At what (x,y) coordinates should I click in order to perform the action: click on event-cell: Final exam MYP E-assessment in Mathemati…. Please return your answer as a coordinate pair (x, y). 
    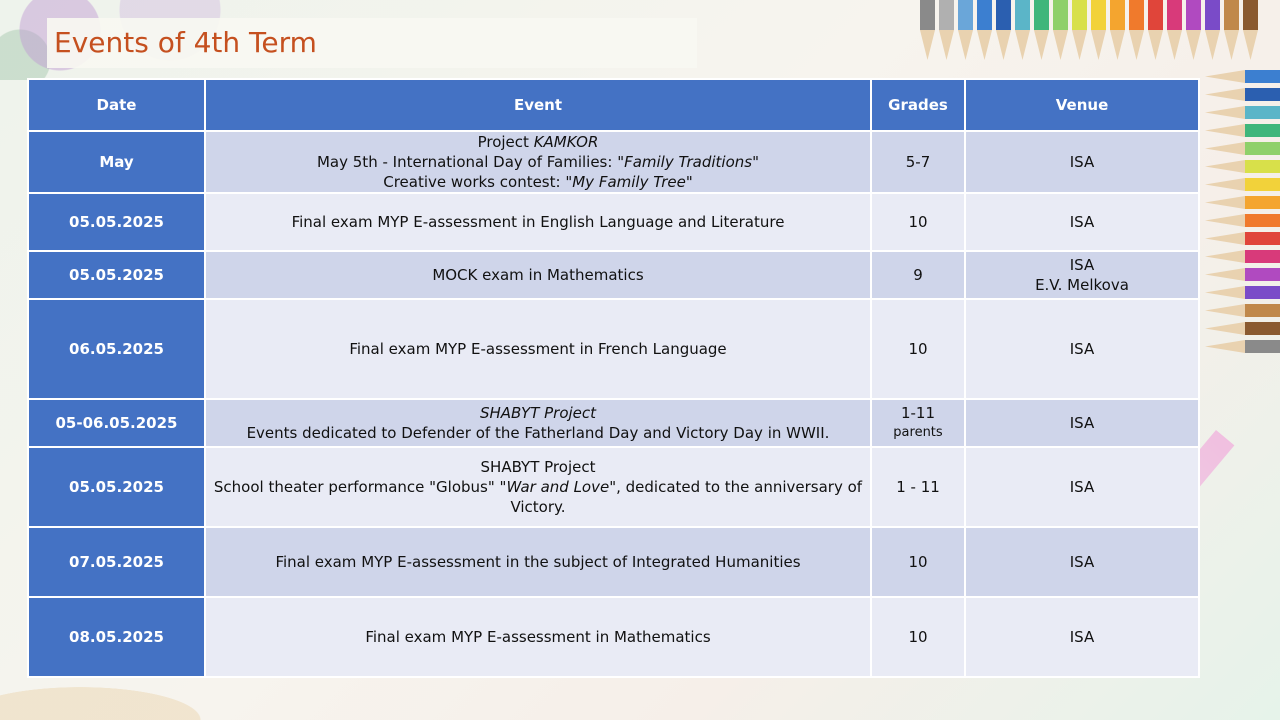
    Looking at the image, I should click on (538, 637).